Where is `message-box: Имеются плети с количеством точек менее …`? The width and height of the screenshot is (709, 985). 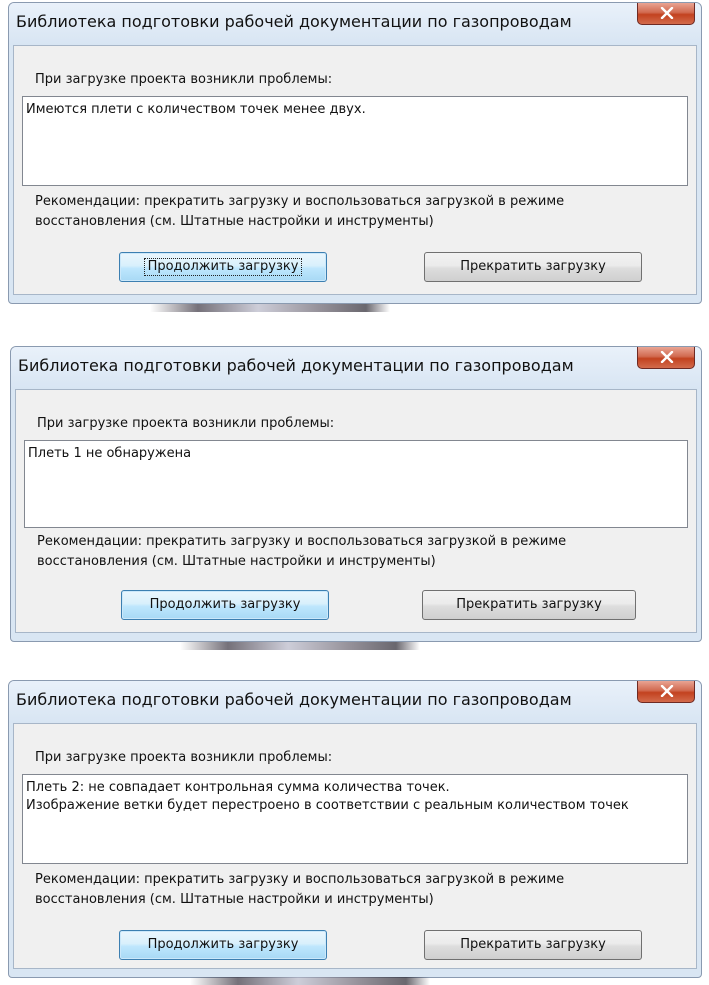
message-box: Имеются плети с количеством точек менее … is located at coordinates (355, 141).